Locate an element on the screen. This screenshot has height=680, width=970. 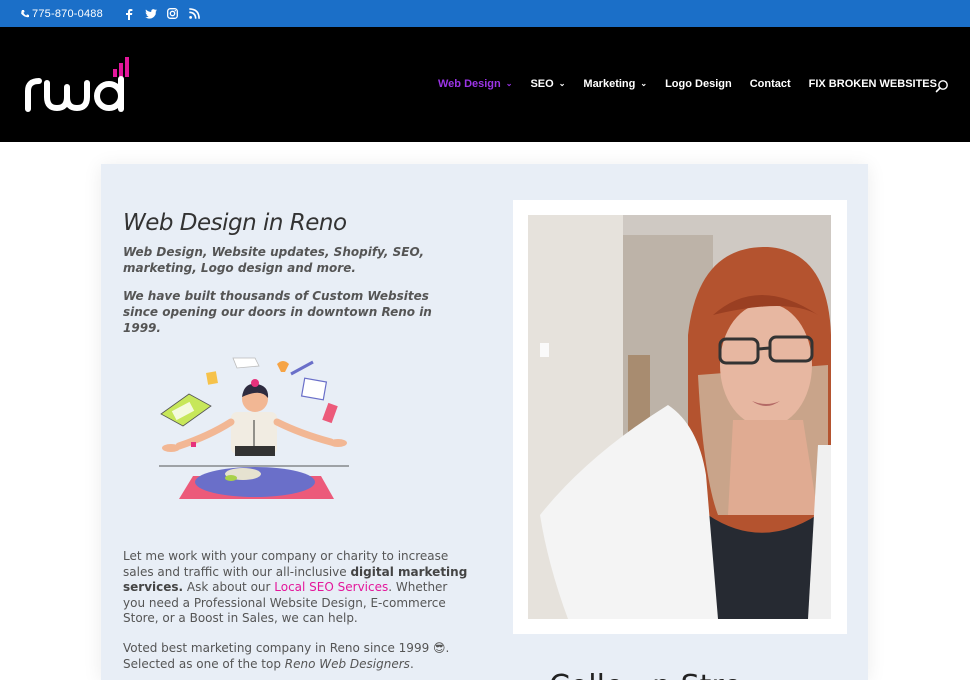
nav-label: FIX BROKEN WEBSITES is located at coordinates (872, 84).